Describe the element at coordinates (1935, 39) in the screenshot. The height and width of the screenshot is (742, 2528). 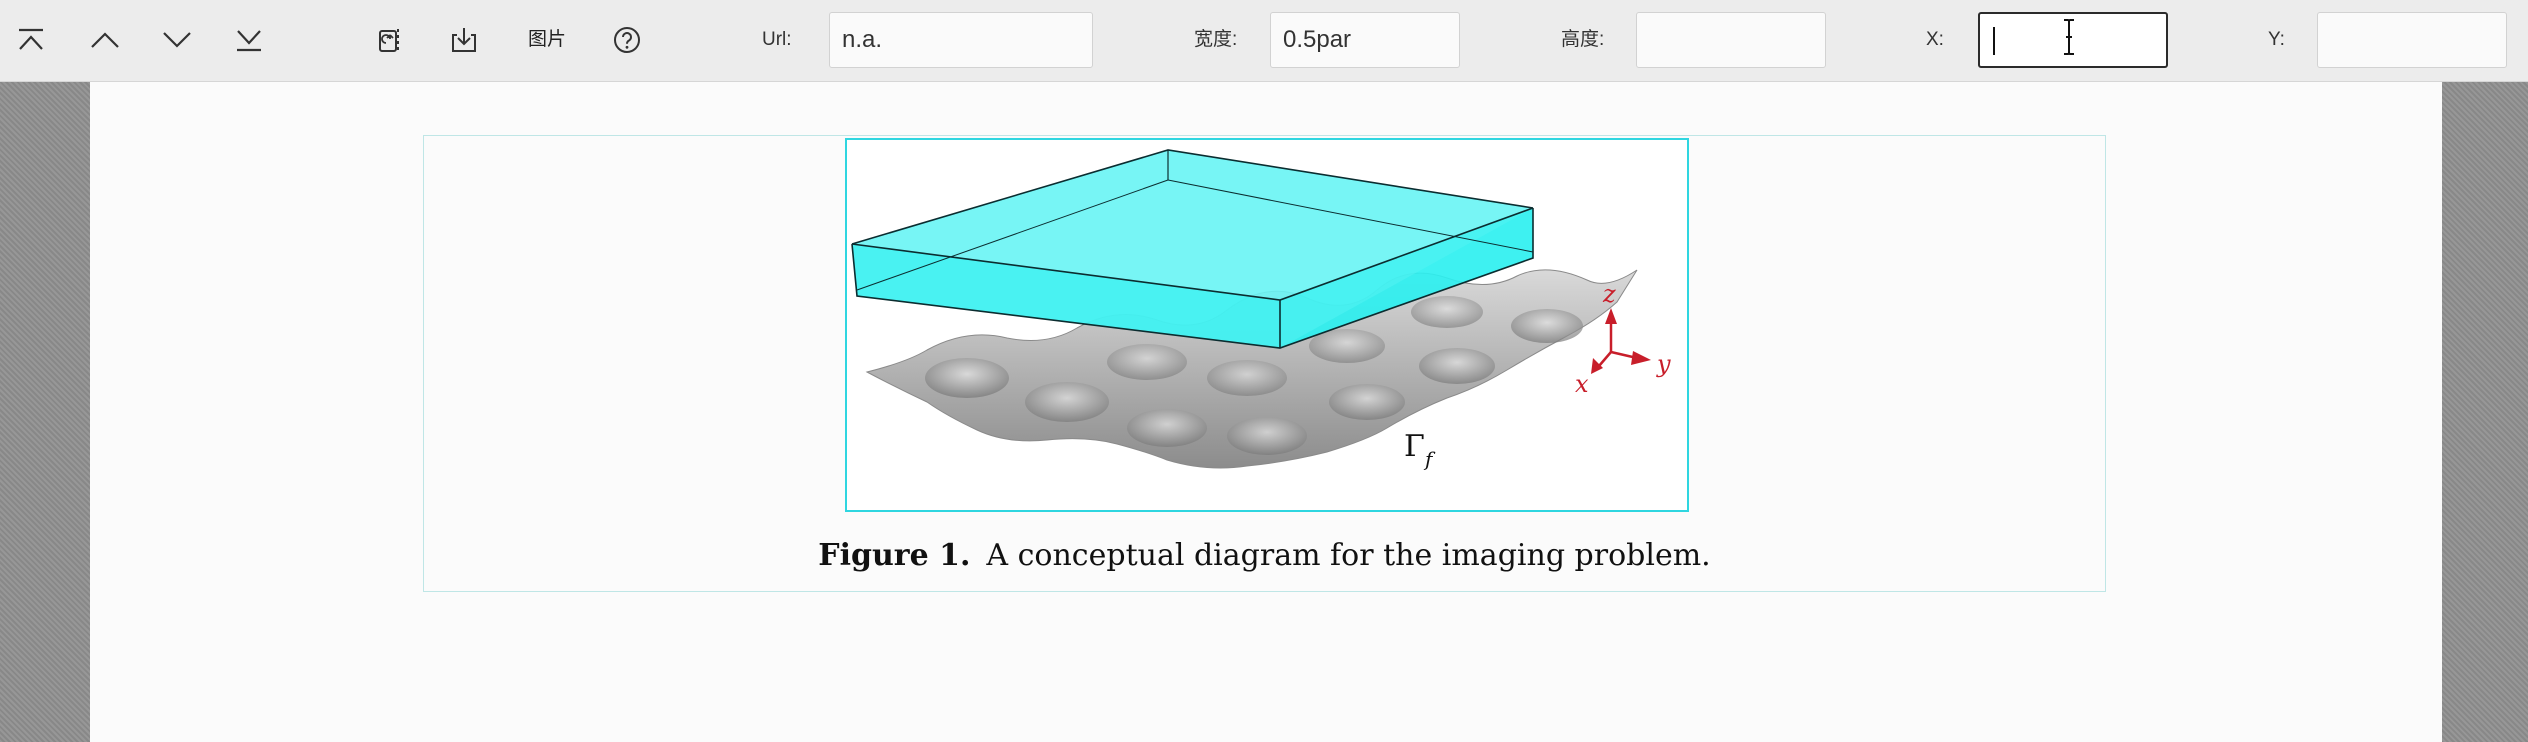
I see `x-label: X:` at that location.